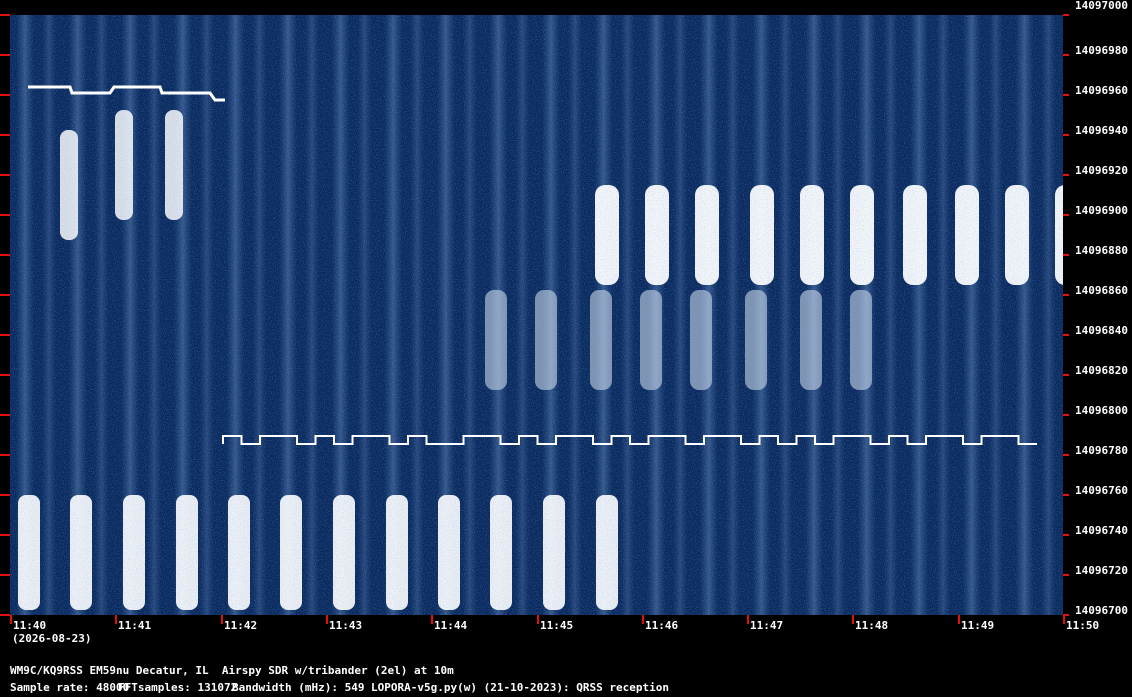 Image resolution: width=1132 pixels, height=697 pixels. What do you see at coordinates (178, 687) in the screenshot?
I see `fft-samples: FFTsamples: 131072` at bounding box center [178, 687].